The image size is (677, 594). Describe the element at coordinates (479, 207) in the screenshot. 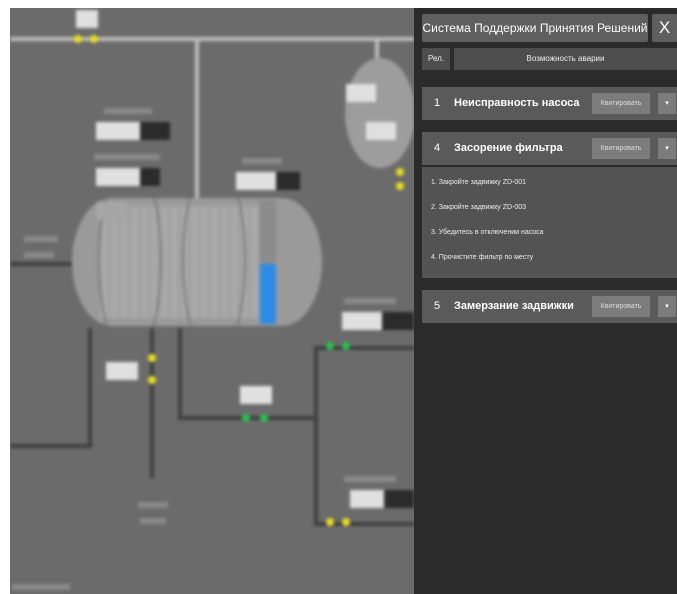

I see `action-step: 2. Закройте задвижку ZD-003` at that location.